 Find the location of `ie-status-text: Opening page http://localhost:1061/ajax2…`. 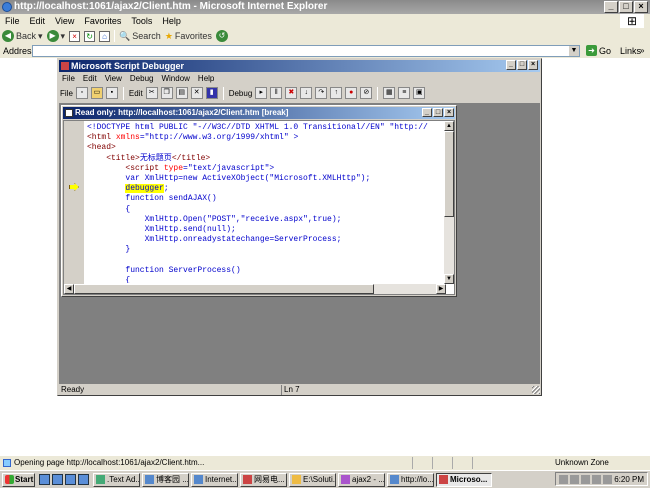

ie-status-text: Opening page http://localhost:1061/ajax2… is located at coordinates (206, 463).